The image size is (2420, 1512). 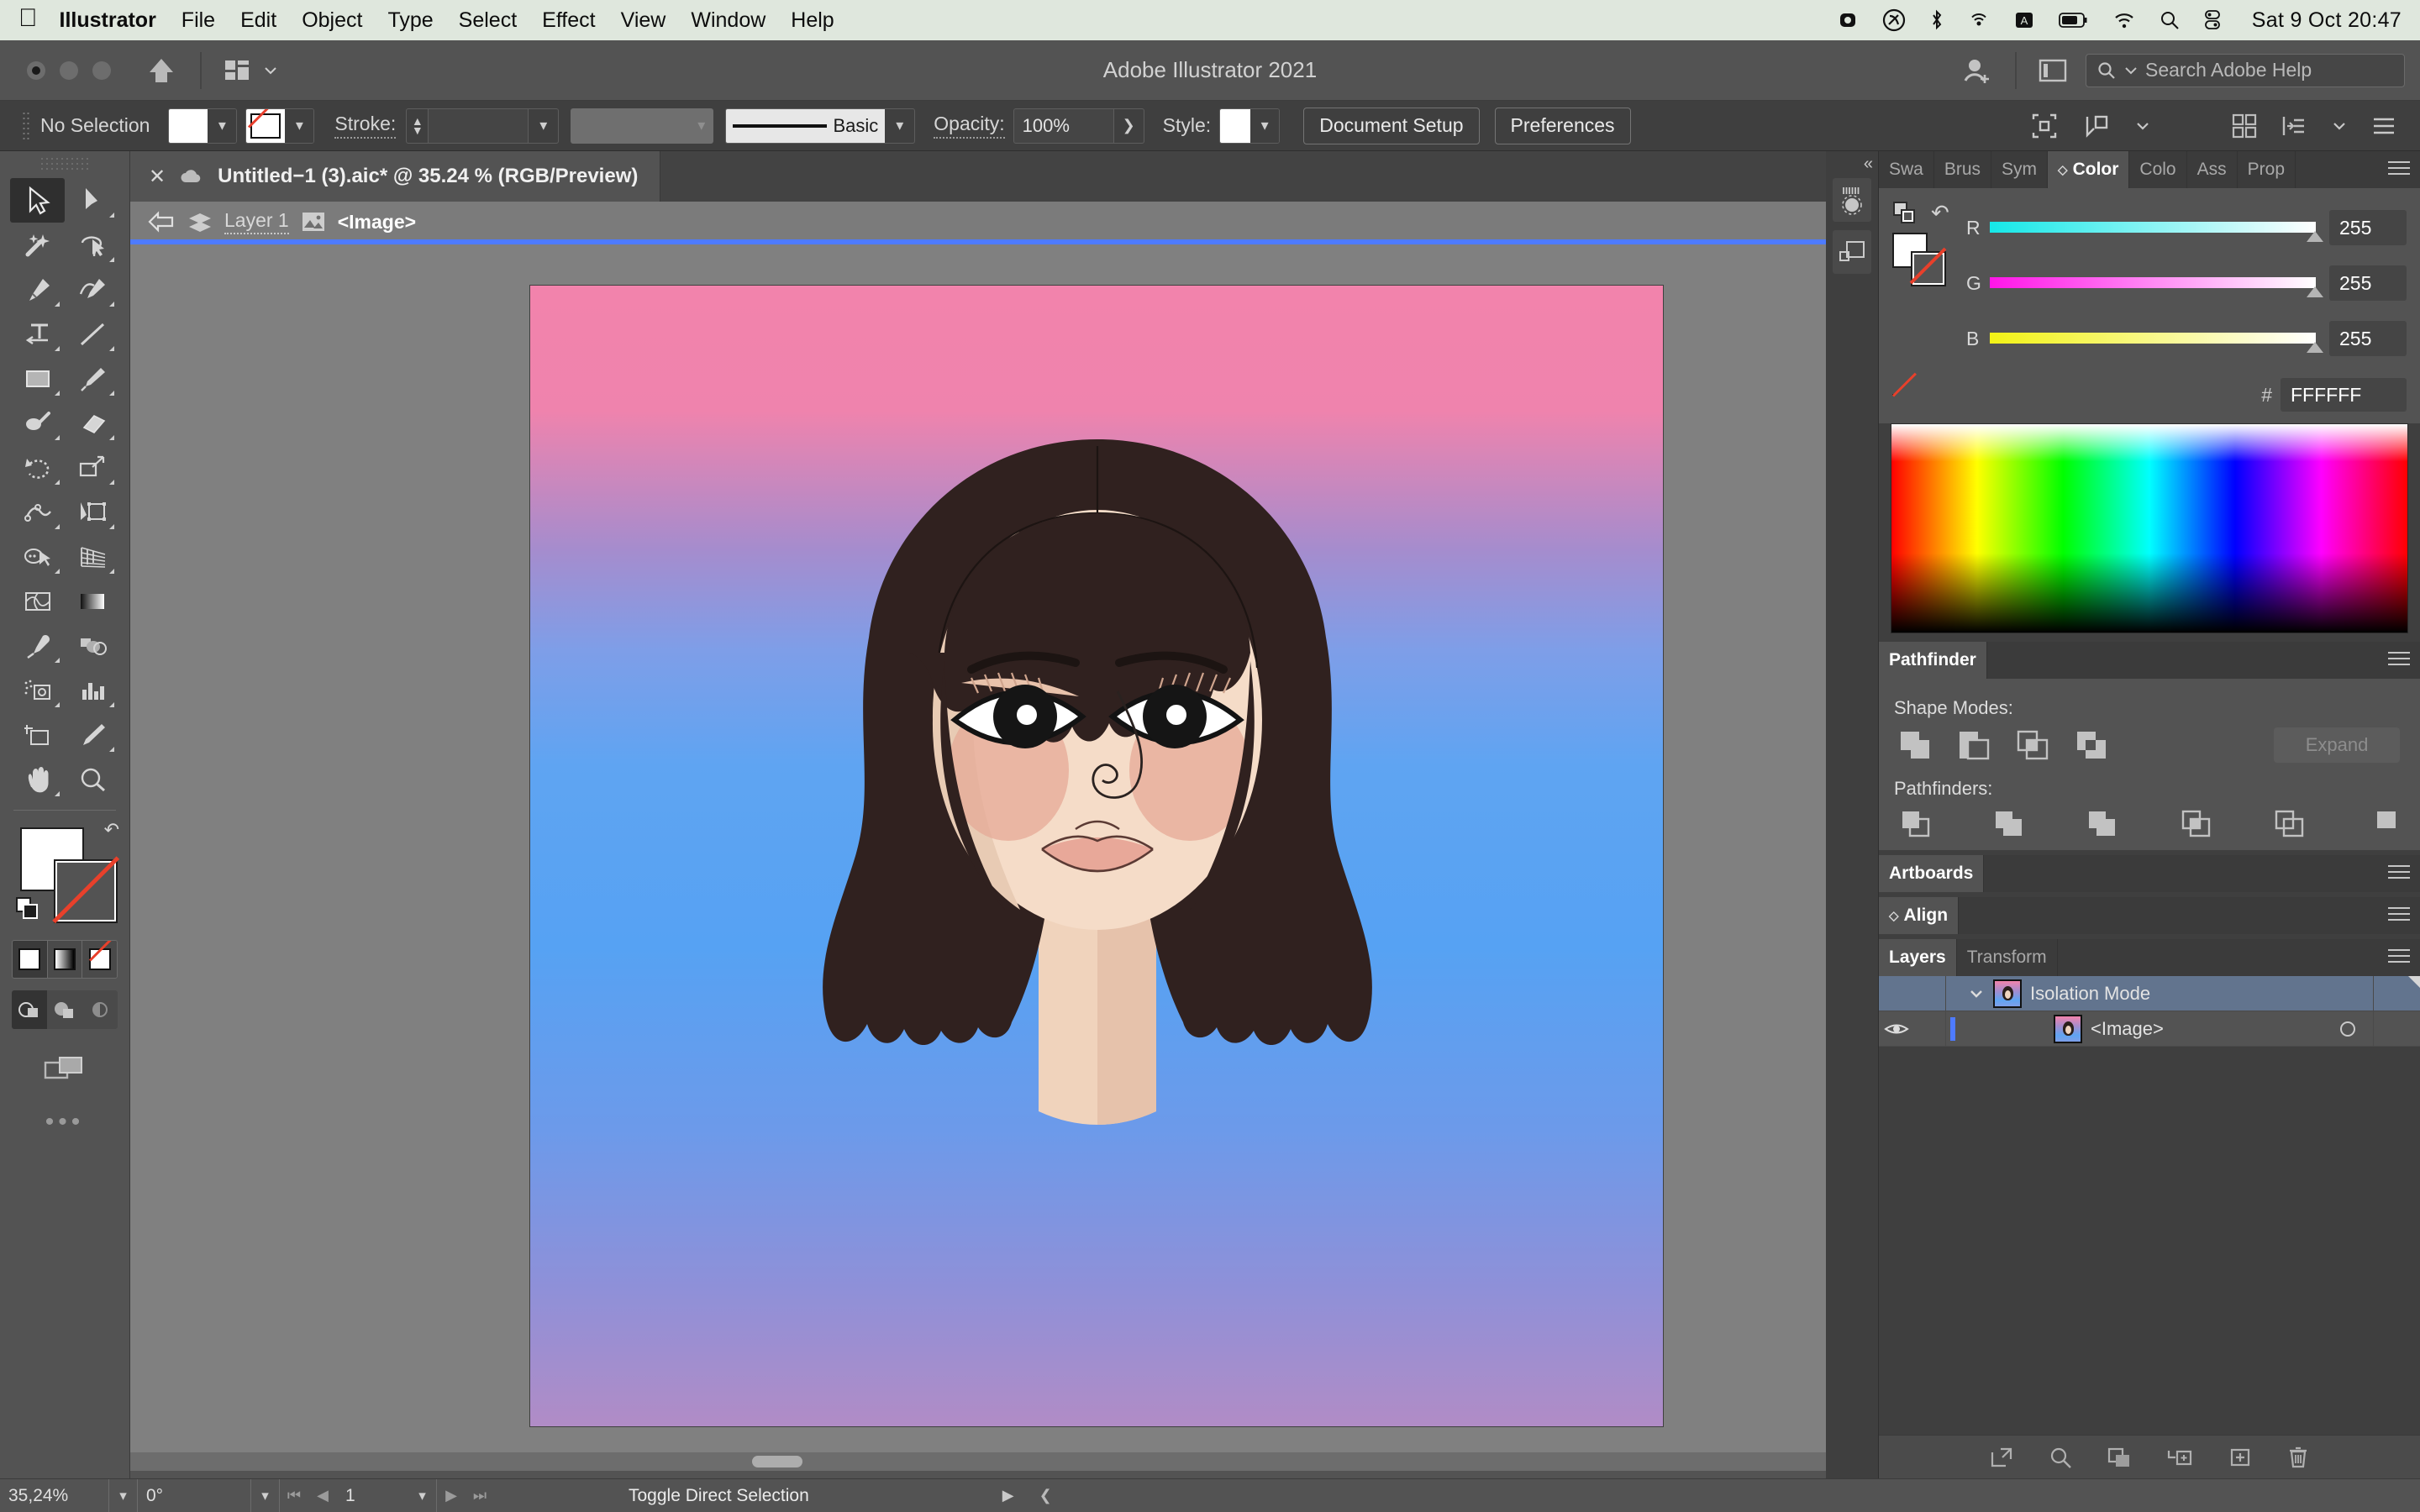 I want to click on menu-view: View, so click(x=643, y=20).